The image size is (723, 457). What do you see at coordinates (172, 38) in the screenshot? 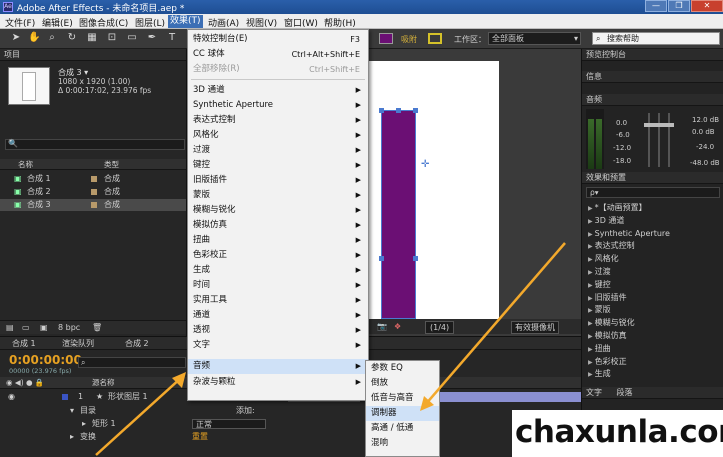
I see `text-tool-icon: T` at bounding box center [172, 38].